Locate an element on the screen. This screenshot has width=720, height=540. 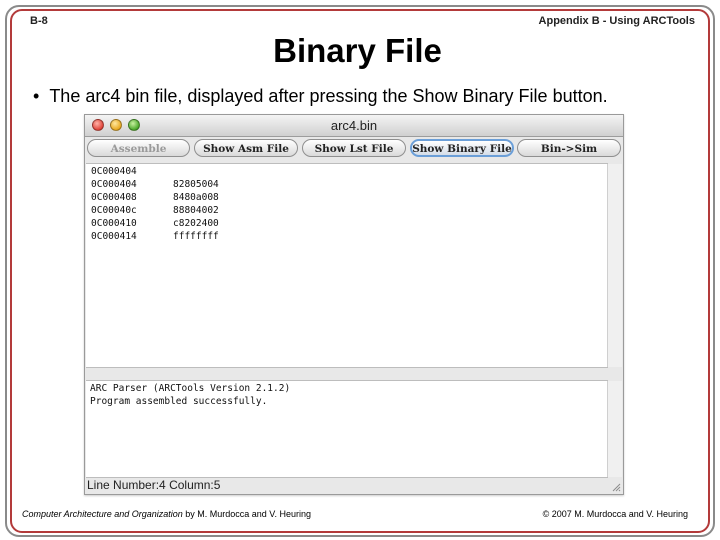
binary-word: 82805004 is located at coordinates (196, 184).